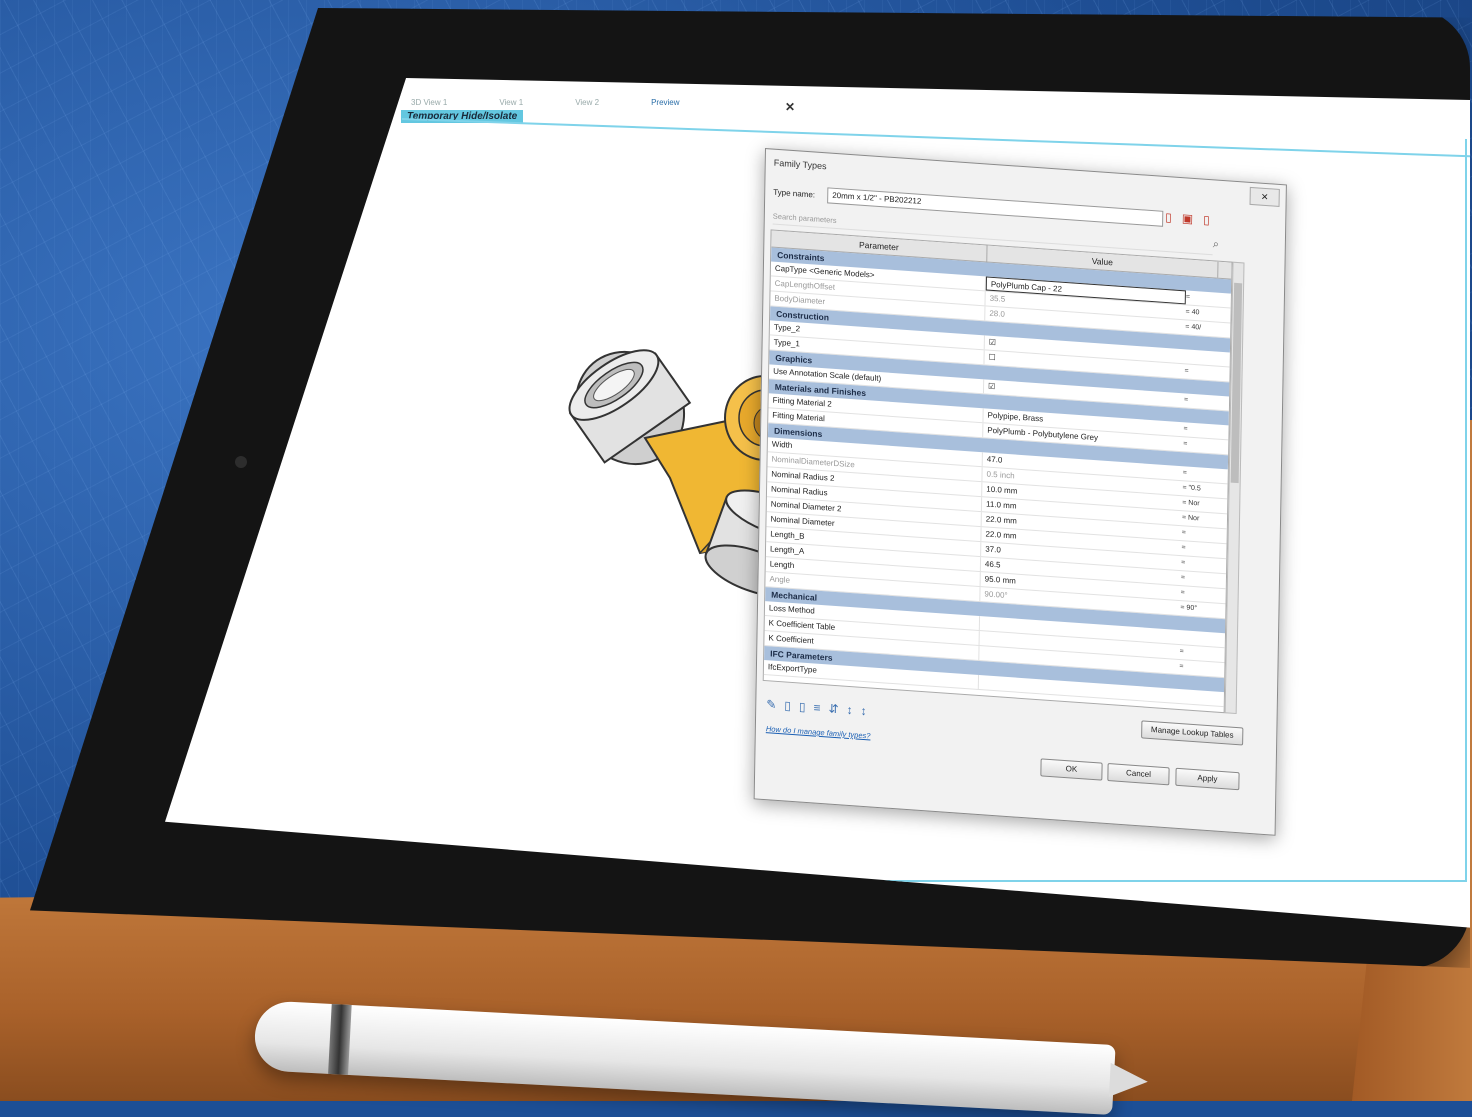 This screenshot has height=1117, width=1472. What do you see at coordinates (1216, 244) in the screenshot?
I see `search-icon: ⌕` at bounding box center [1216, 244].